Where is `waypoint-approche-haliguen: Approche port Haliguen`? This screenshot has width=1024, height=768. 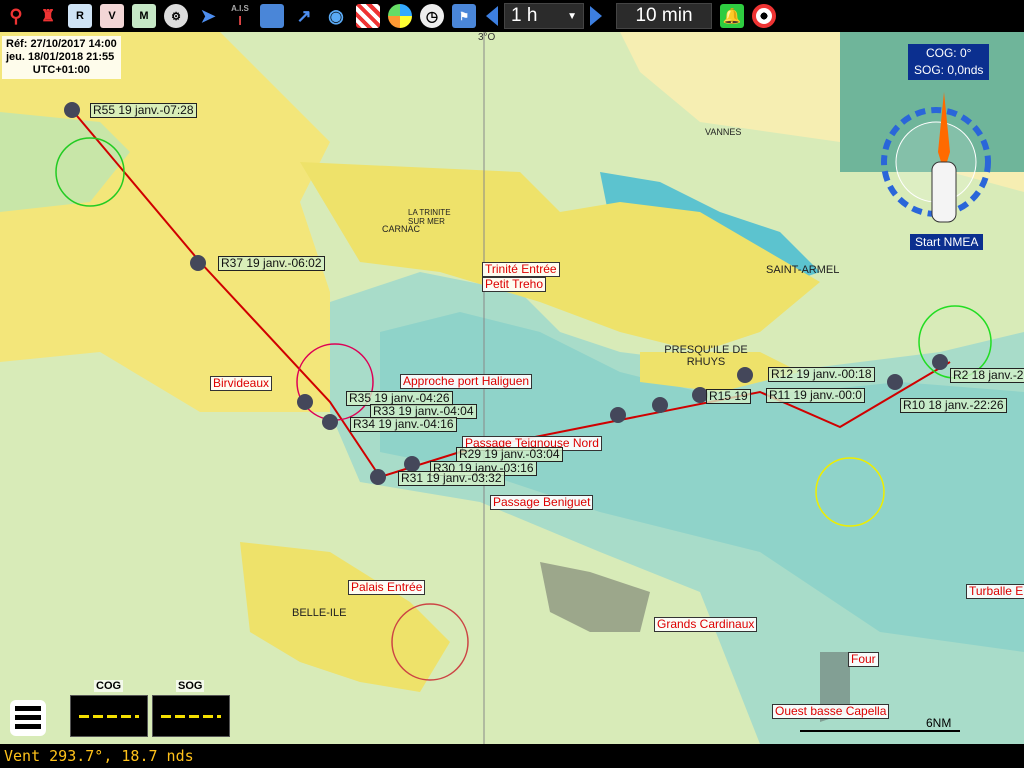 waypoint-approche-haliguen: Approche port Haliguen is located at coordinates (466, 381).